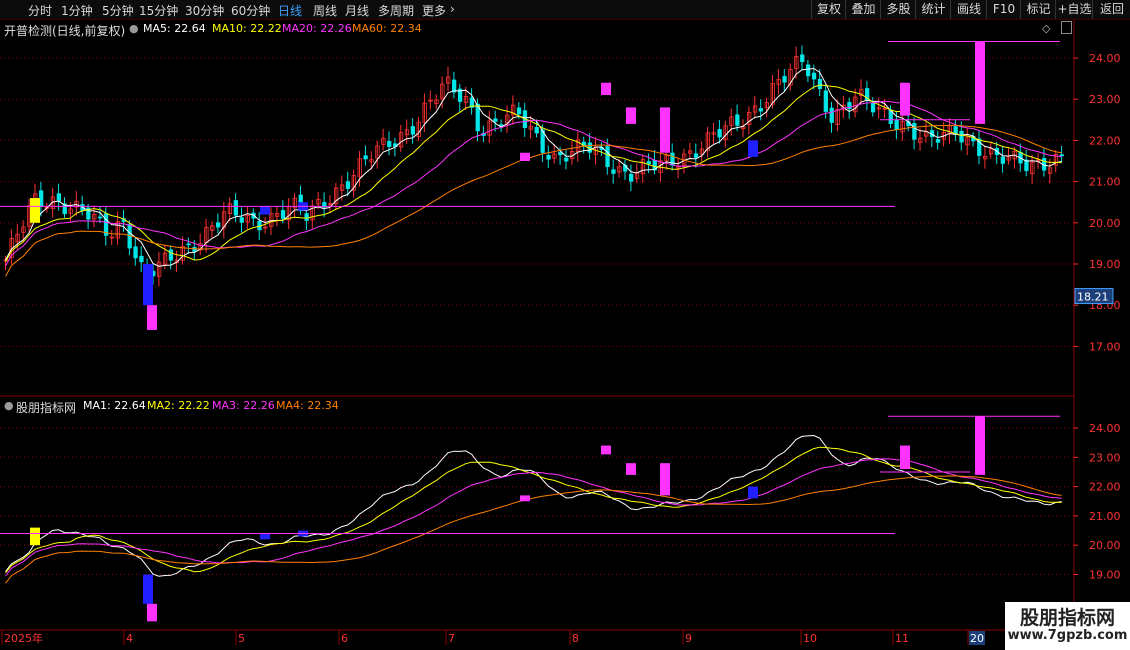 The image size is (1130, 650). I want to click on sub-axis-label: 19.00, so click(1105, 575).